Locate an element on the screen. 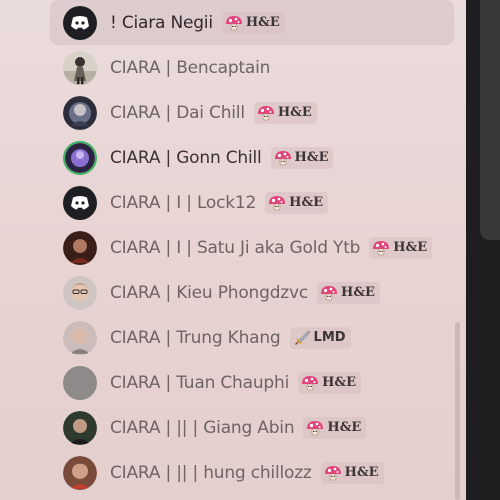 The image size is (500, 500). member-row: CIARA | I | Lock12 H&E is located at coordinates (252, 202).